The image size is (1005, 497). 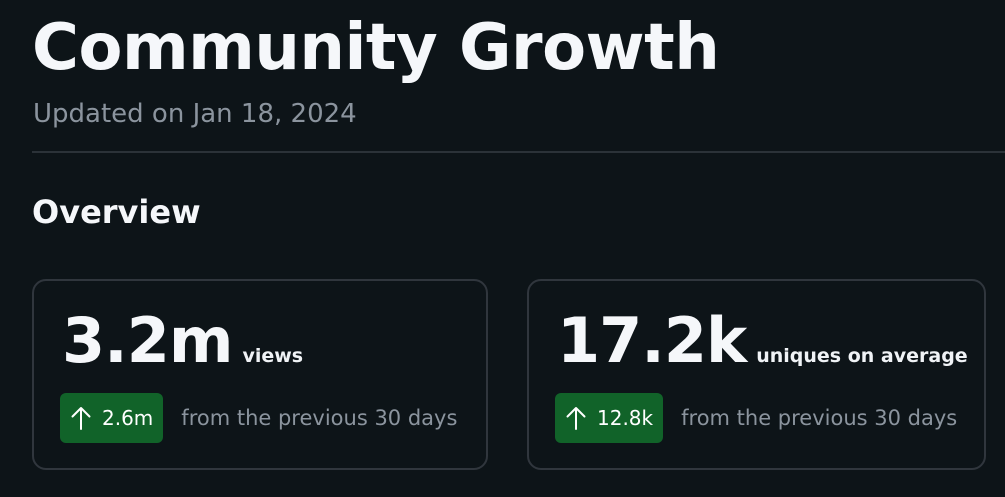 What do you see at coordinates (319, 418) in the screenshot?
I see `views-change-context: from the previous 30 days` at bounding box center [319, 418].